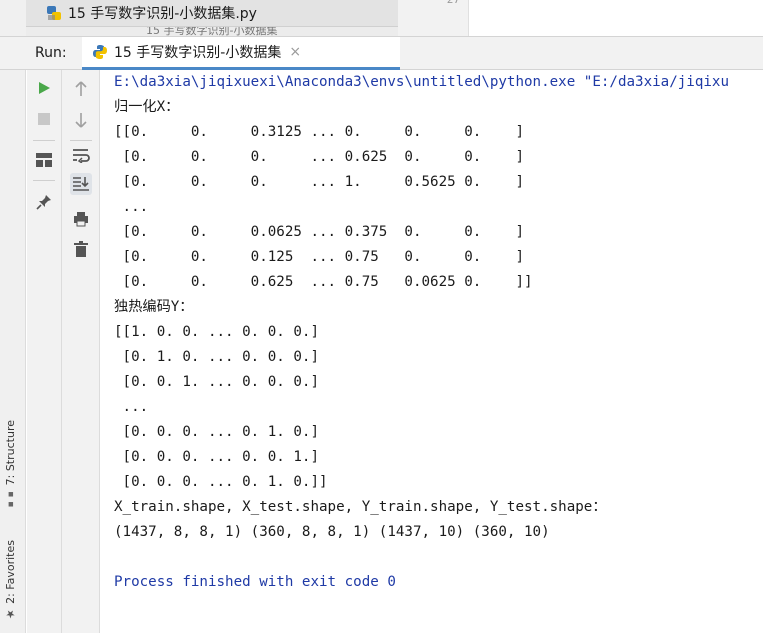  I want to click on rerun-button, so click(44, 88).